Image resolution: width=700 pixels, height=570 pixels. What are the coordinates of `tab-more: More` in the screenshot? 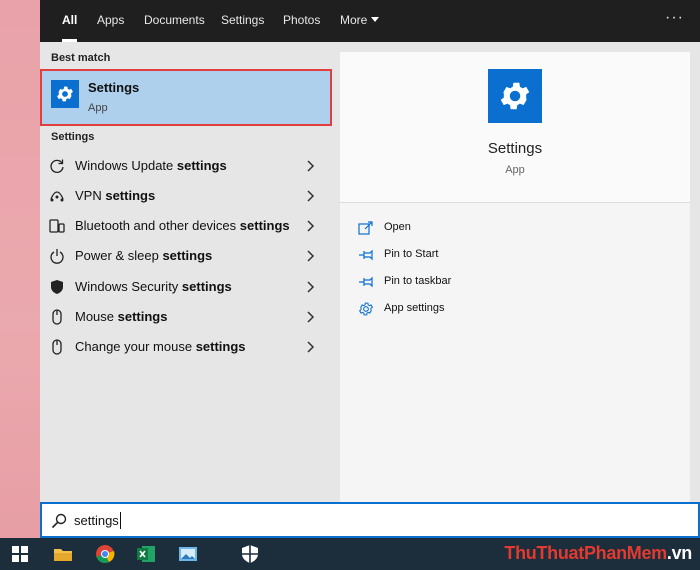 It's located at (360, 21).